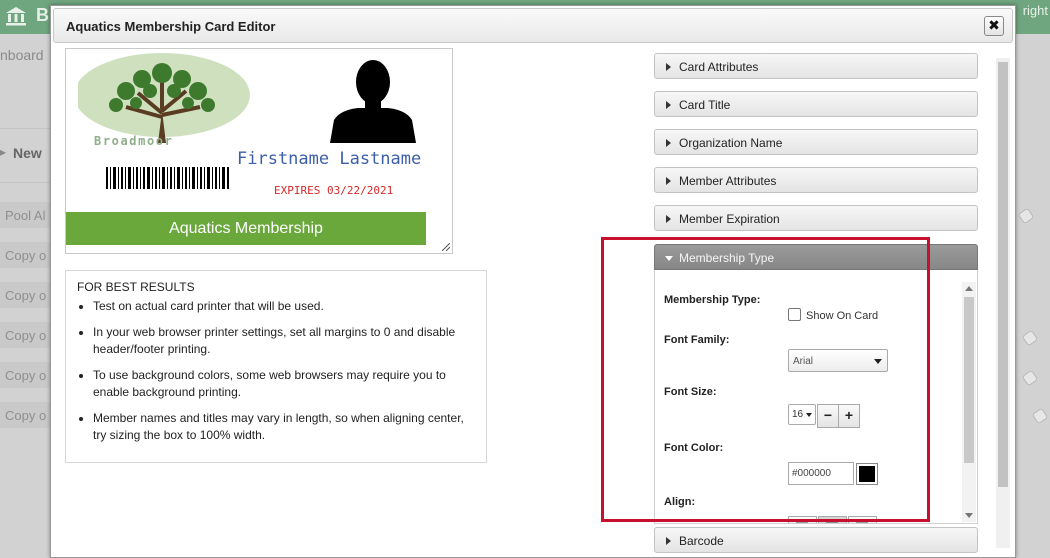  I want to click on member-photo-placeholder-icon, so click(373, 99).